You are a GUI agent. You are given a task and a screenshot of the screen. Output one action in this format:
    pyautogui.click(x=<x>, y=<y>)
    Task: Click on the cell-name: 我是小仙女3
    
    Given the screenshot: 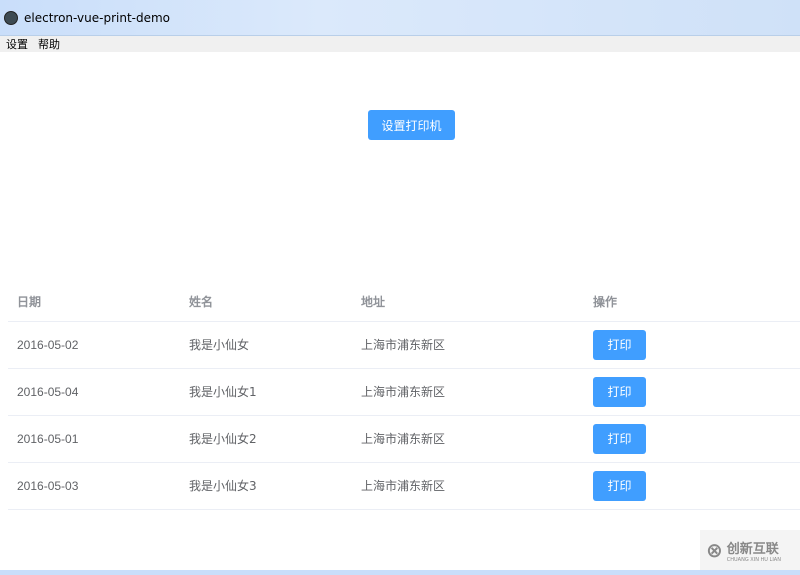 What is the action you would take?
    pyautogui.click(x=266, y=486)
    